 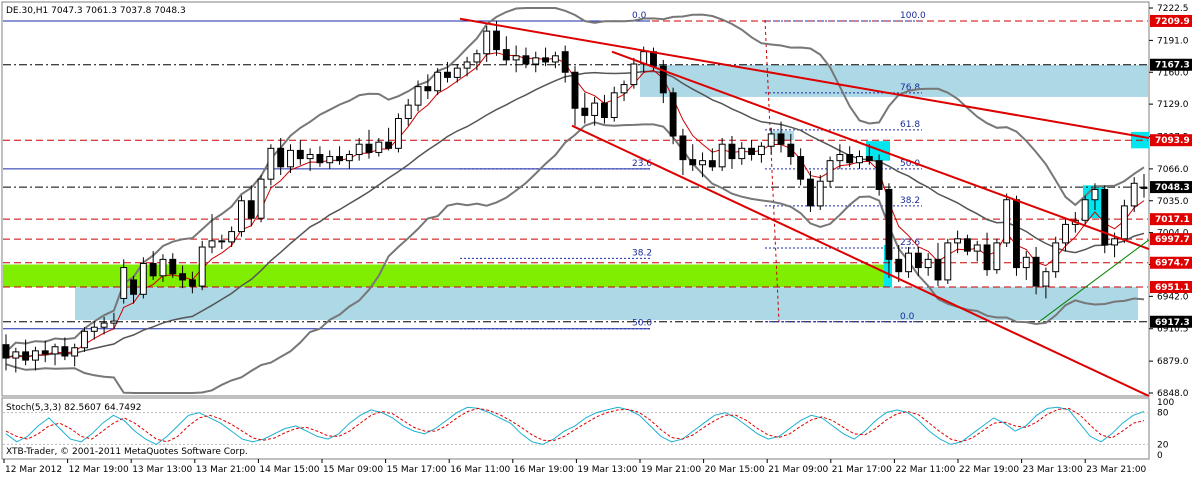 I want to click on time-tick-label: 21 Mar 09:00, so click(x=798, y=470).